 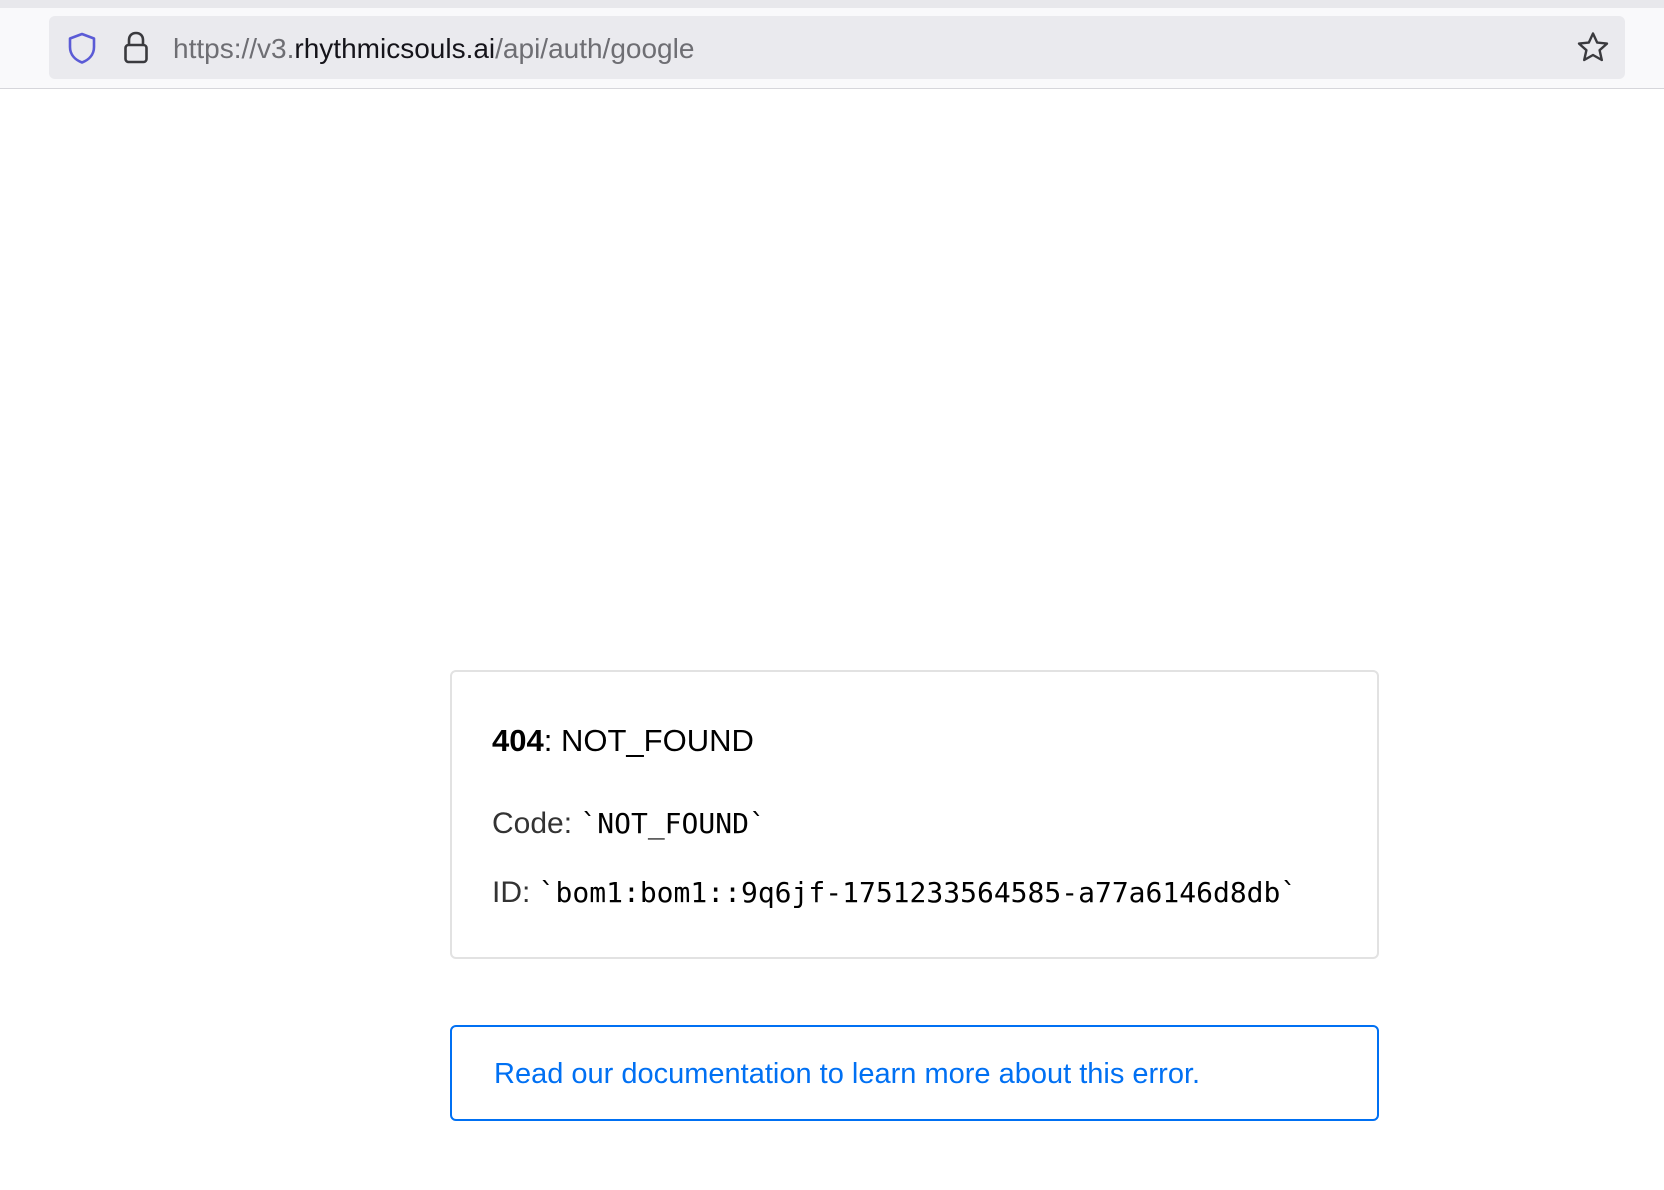 What do you see at coordinates (536, 823) in the screenshot?
I see `error-code-label: Code:` at bounding box center [536, 823].